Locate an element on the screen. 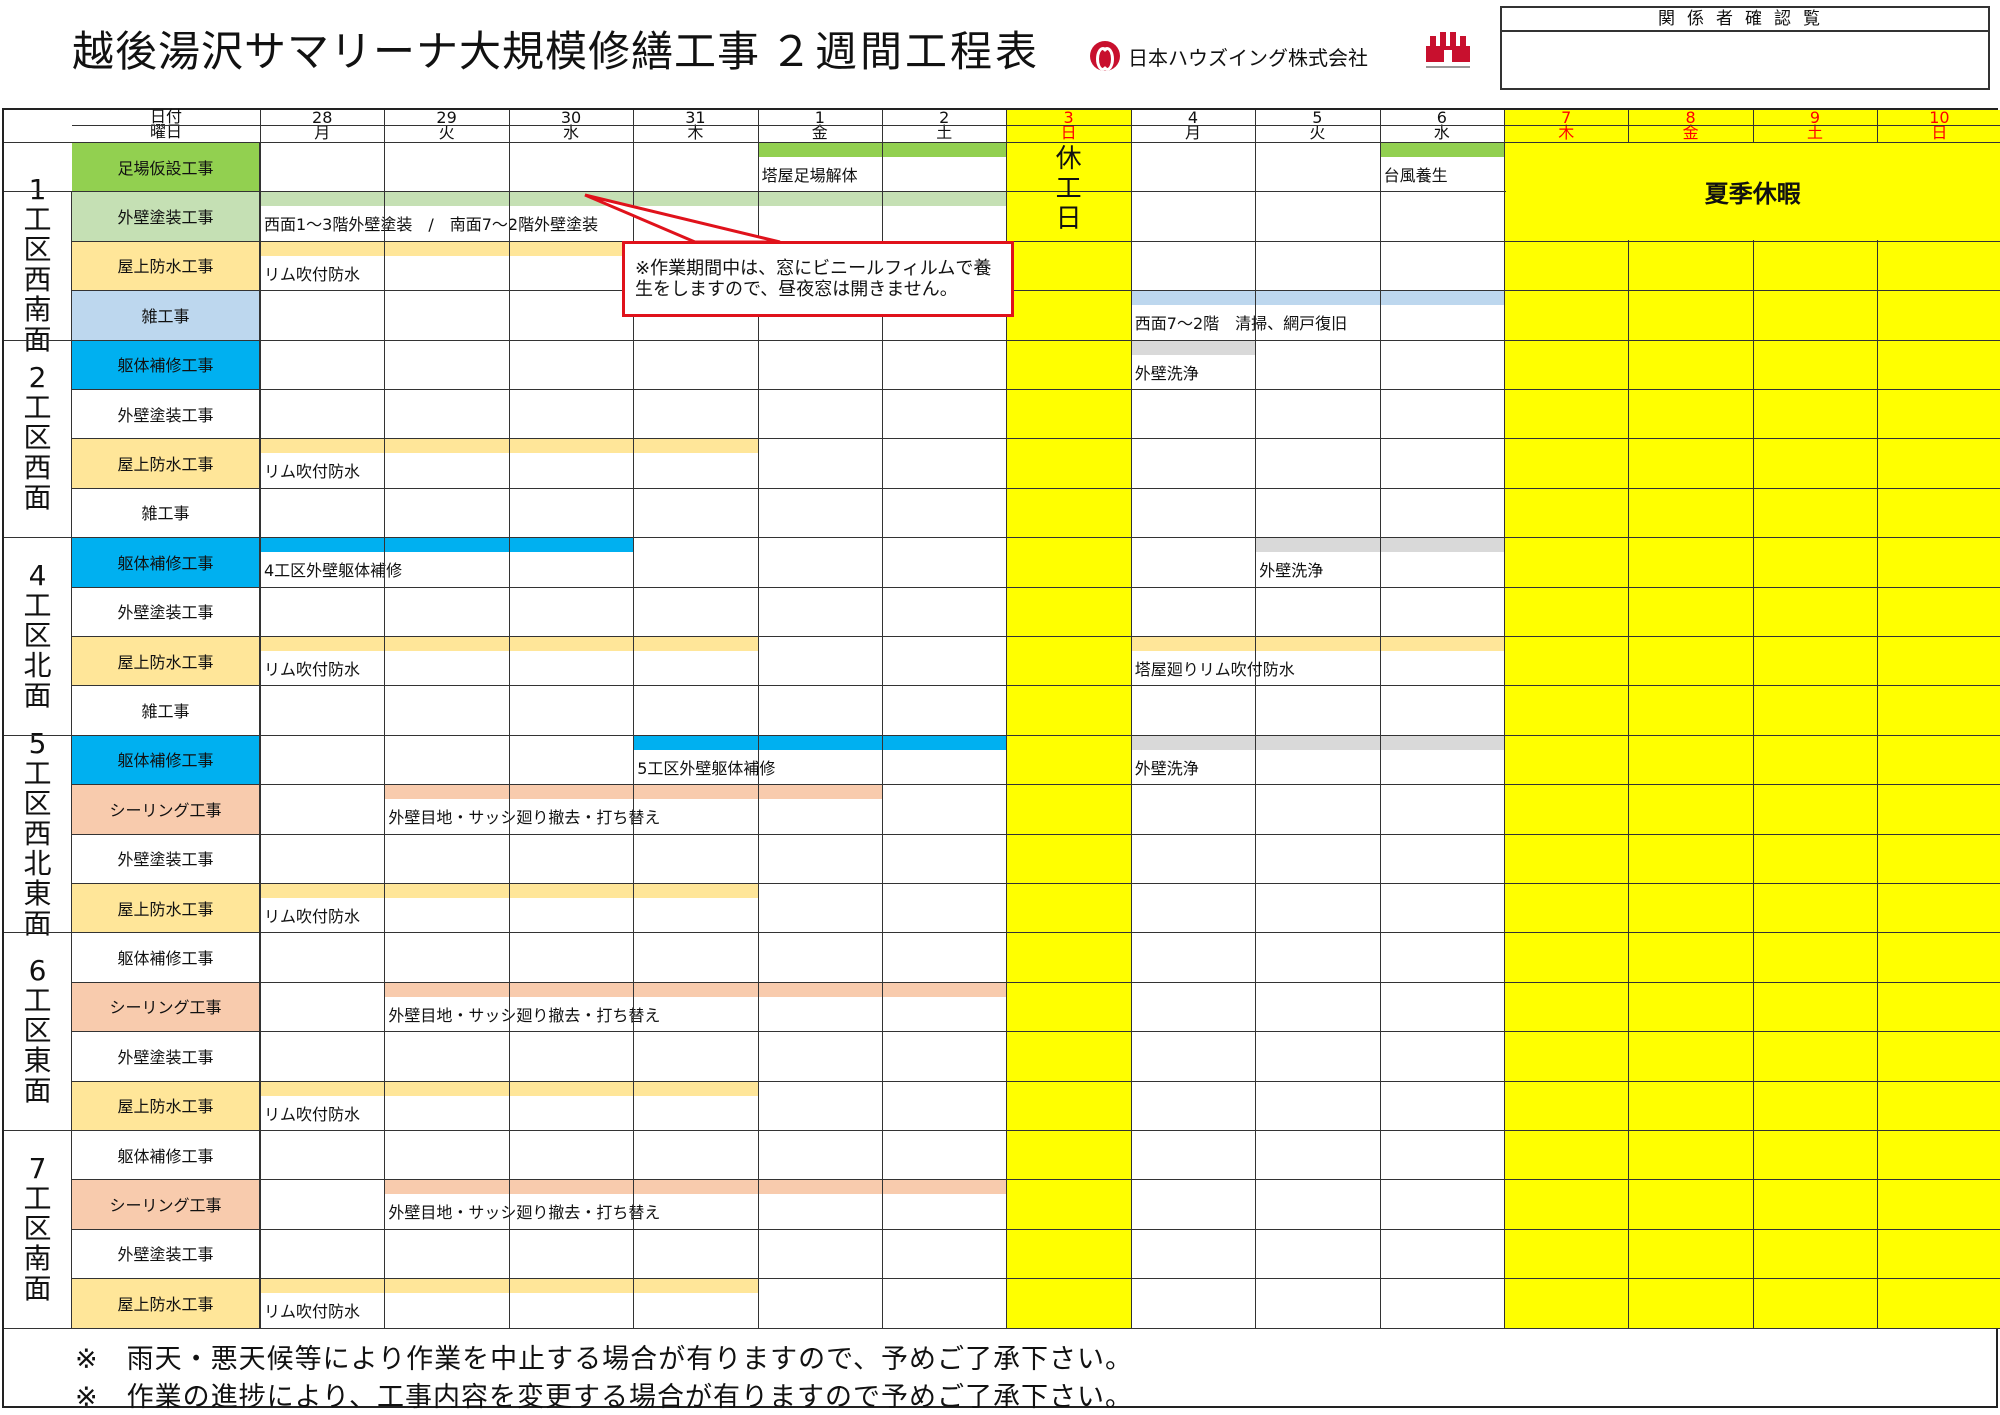  zone-label: 6工区東面 is located at coordinates (38, 1031).